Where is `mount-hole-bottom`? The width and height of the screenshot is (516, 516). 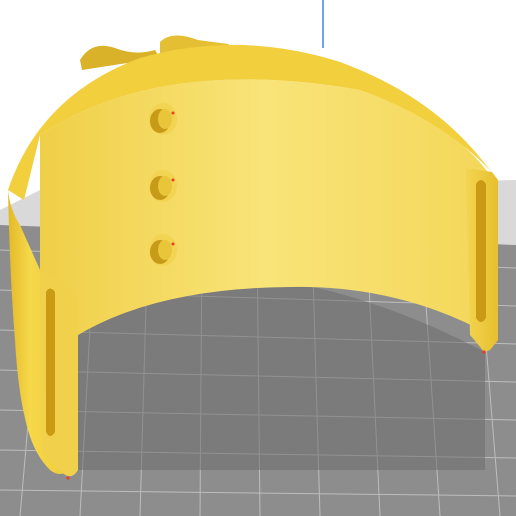
mount-hole-bottom is located at coordinates (163, 250).